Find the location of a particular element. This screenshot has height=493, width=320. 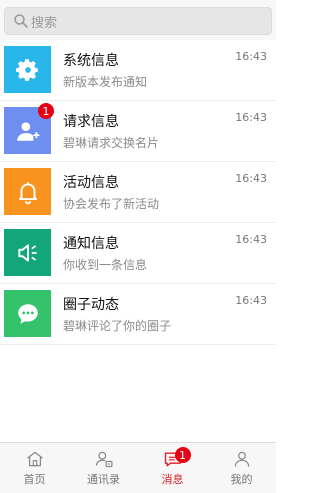

message-row-activity: 活动信息 协会发布了新活动 16:43 is located at coordinates (138, 192).